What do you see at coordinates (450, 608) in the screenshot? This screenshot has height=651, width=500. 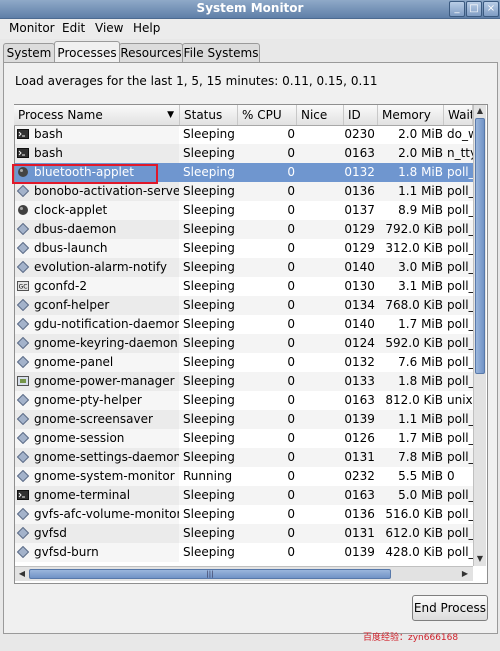 I see `end-process-button: End Process` at bounding box center [450, 608].